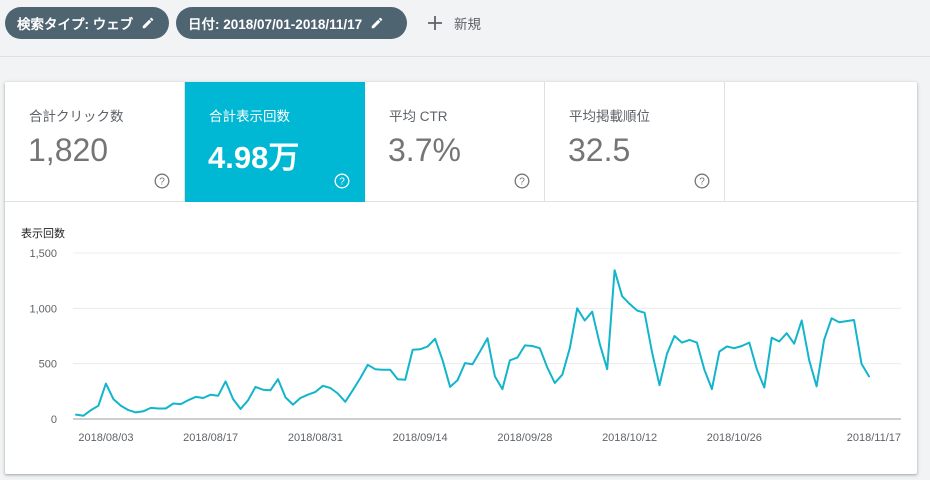  I want to click on y-tick-label: 1,000, so click(43, 309).